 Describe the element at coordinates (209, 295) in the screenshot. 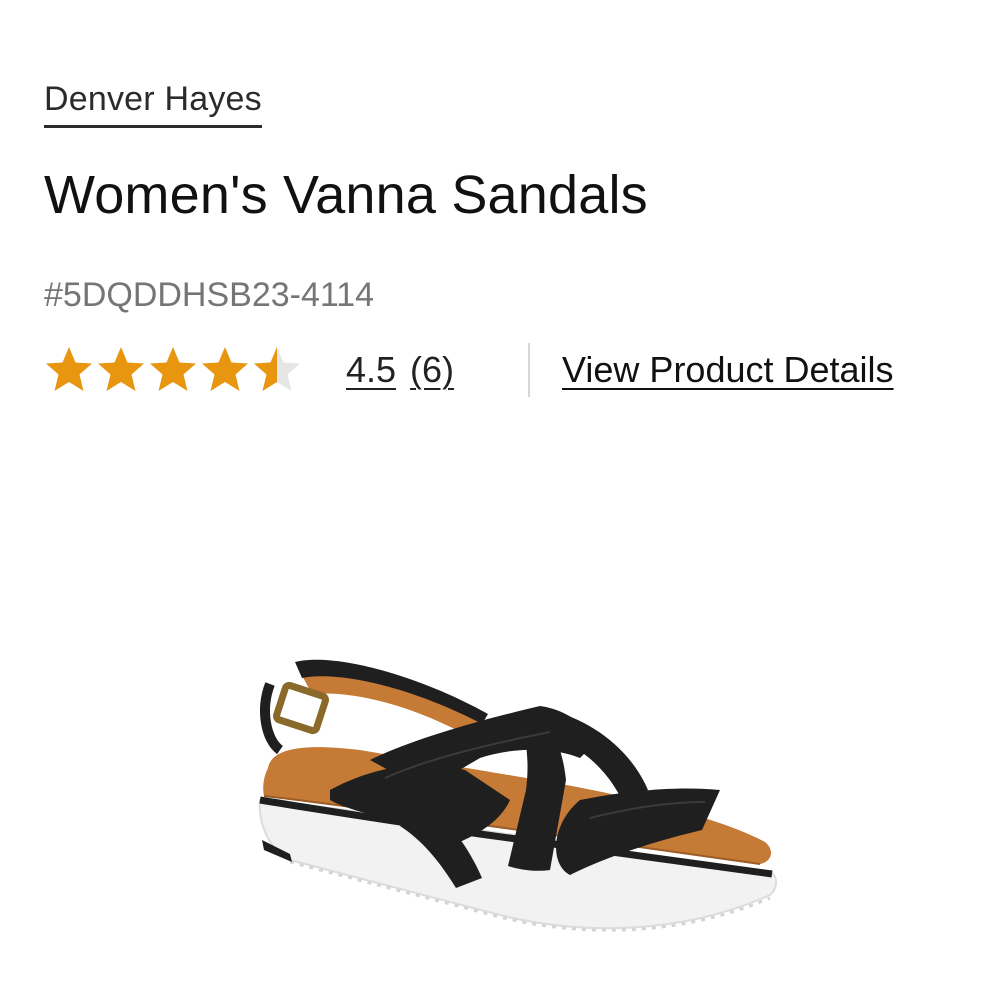

I see `product-sku: #5DQDDHSB23-4114` at that location.